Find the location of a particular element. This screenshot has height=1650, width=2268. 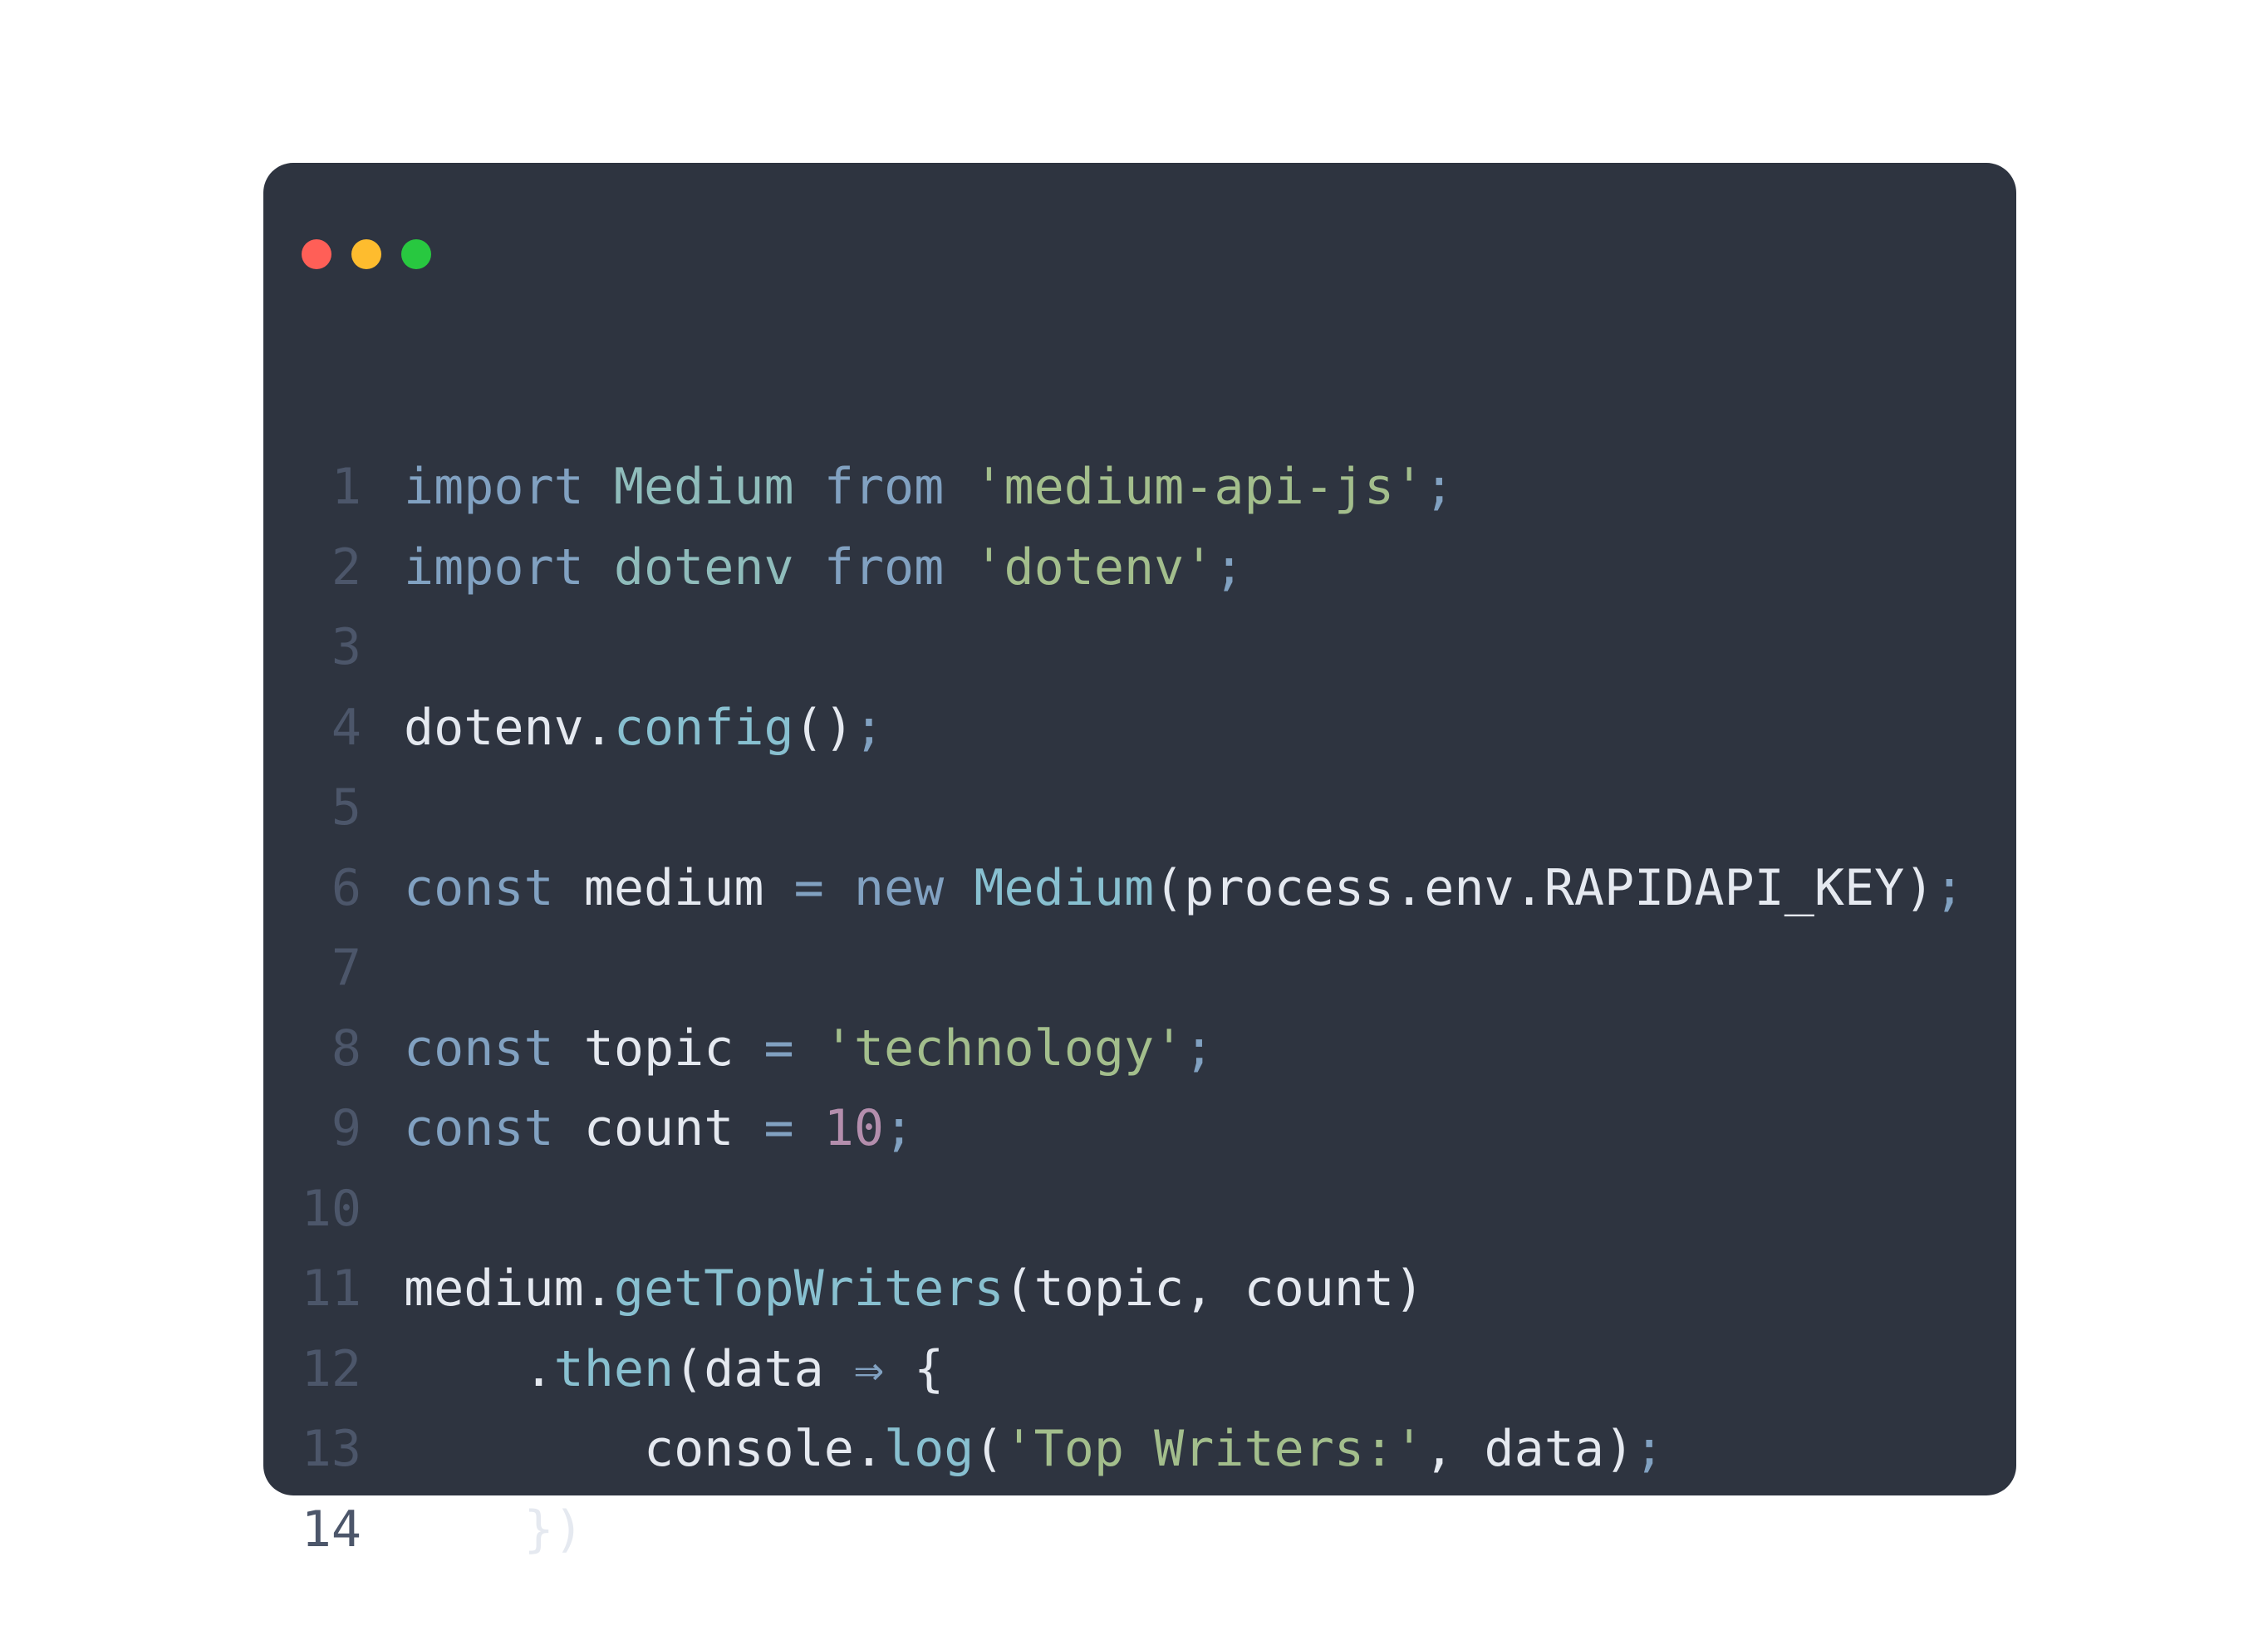

line-number: 9 is located at coordinates (346, 1128).